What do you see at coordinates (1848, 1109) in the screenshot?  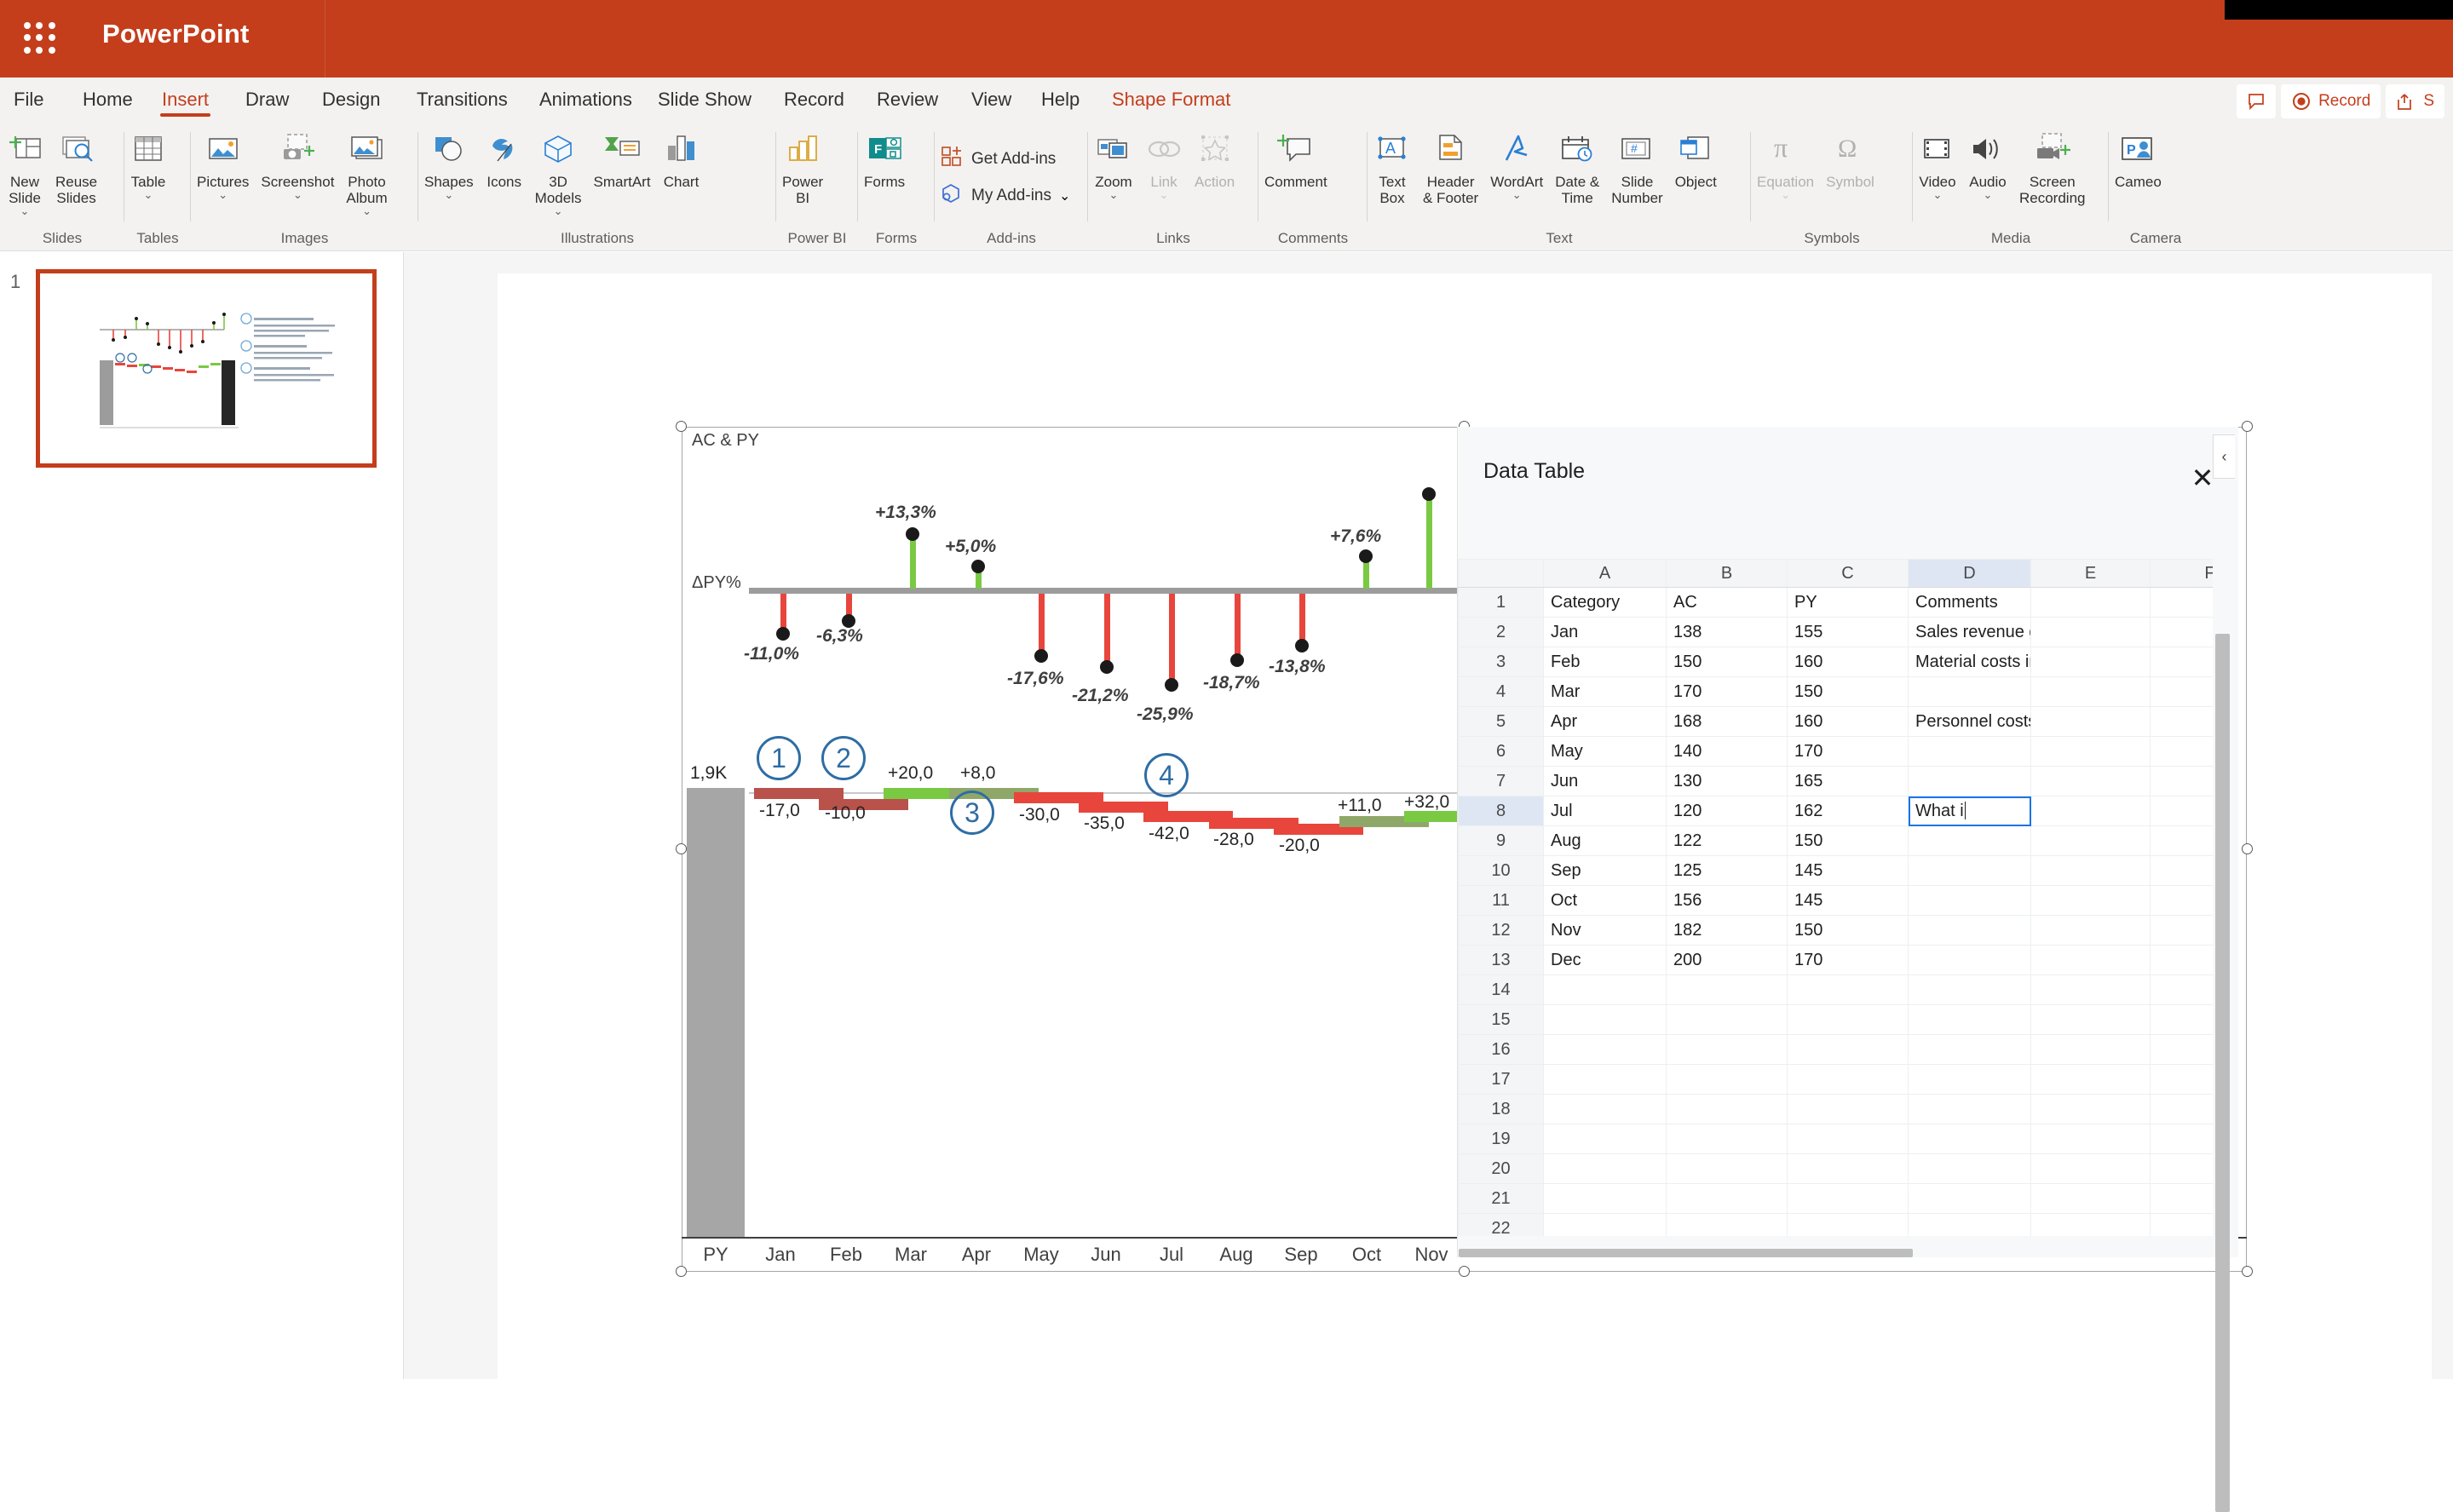 I see `cell-C18` at bounding box center [1848, 1109].